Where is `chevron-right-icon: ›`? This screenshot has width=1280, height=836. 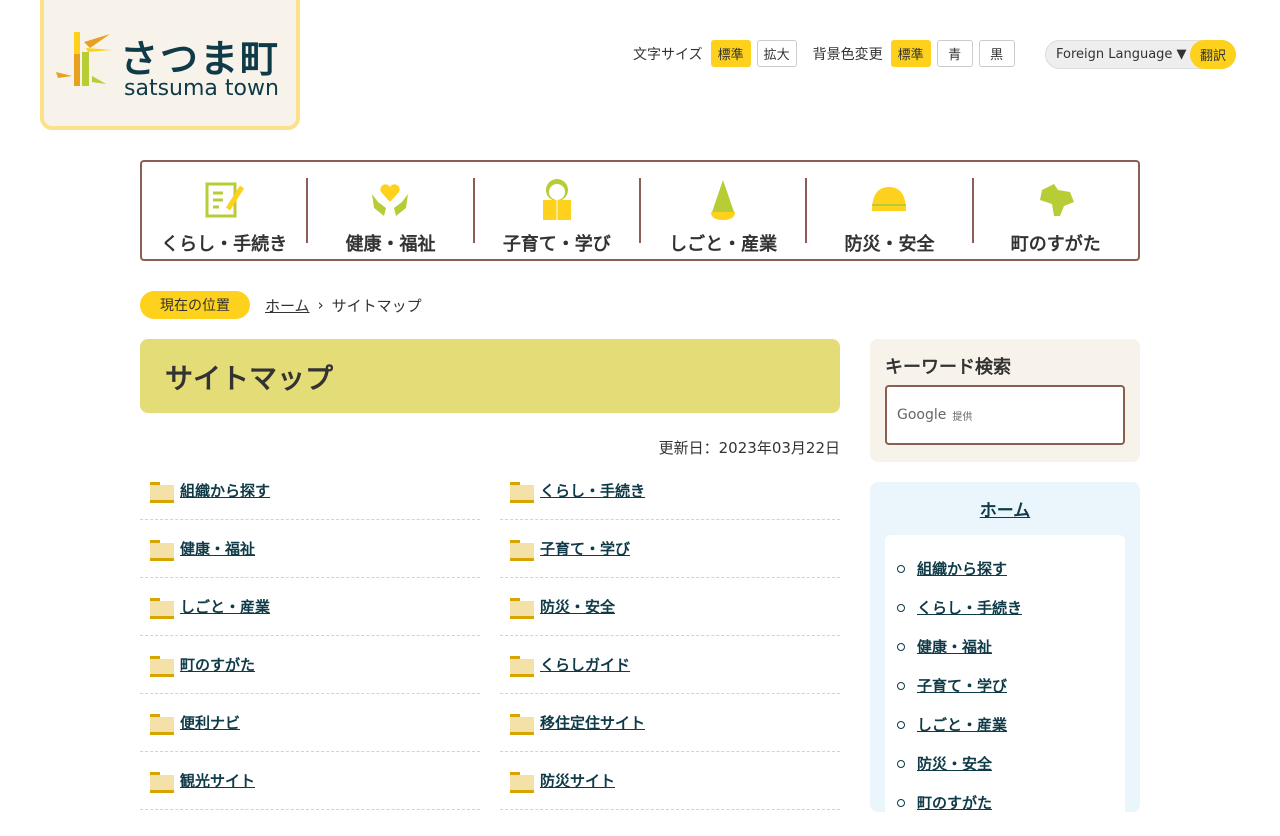 chevron-right-icon: › is located at coordinates (320, 305).